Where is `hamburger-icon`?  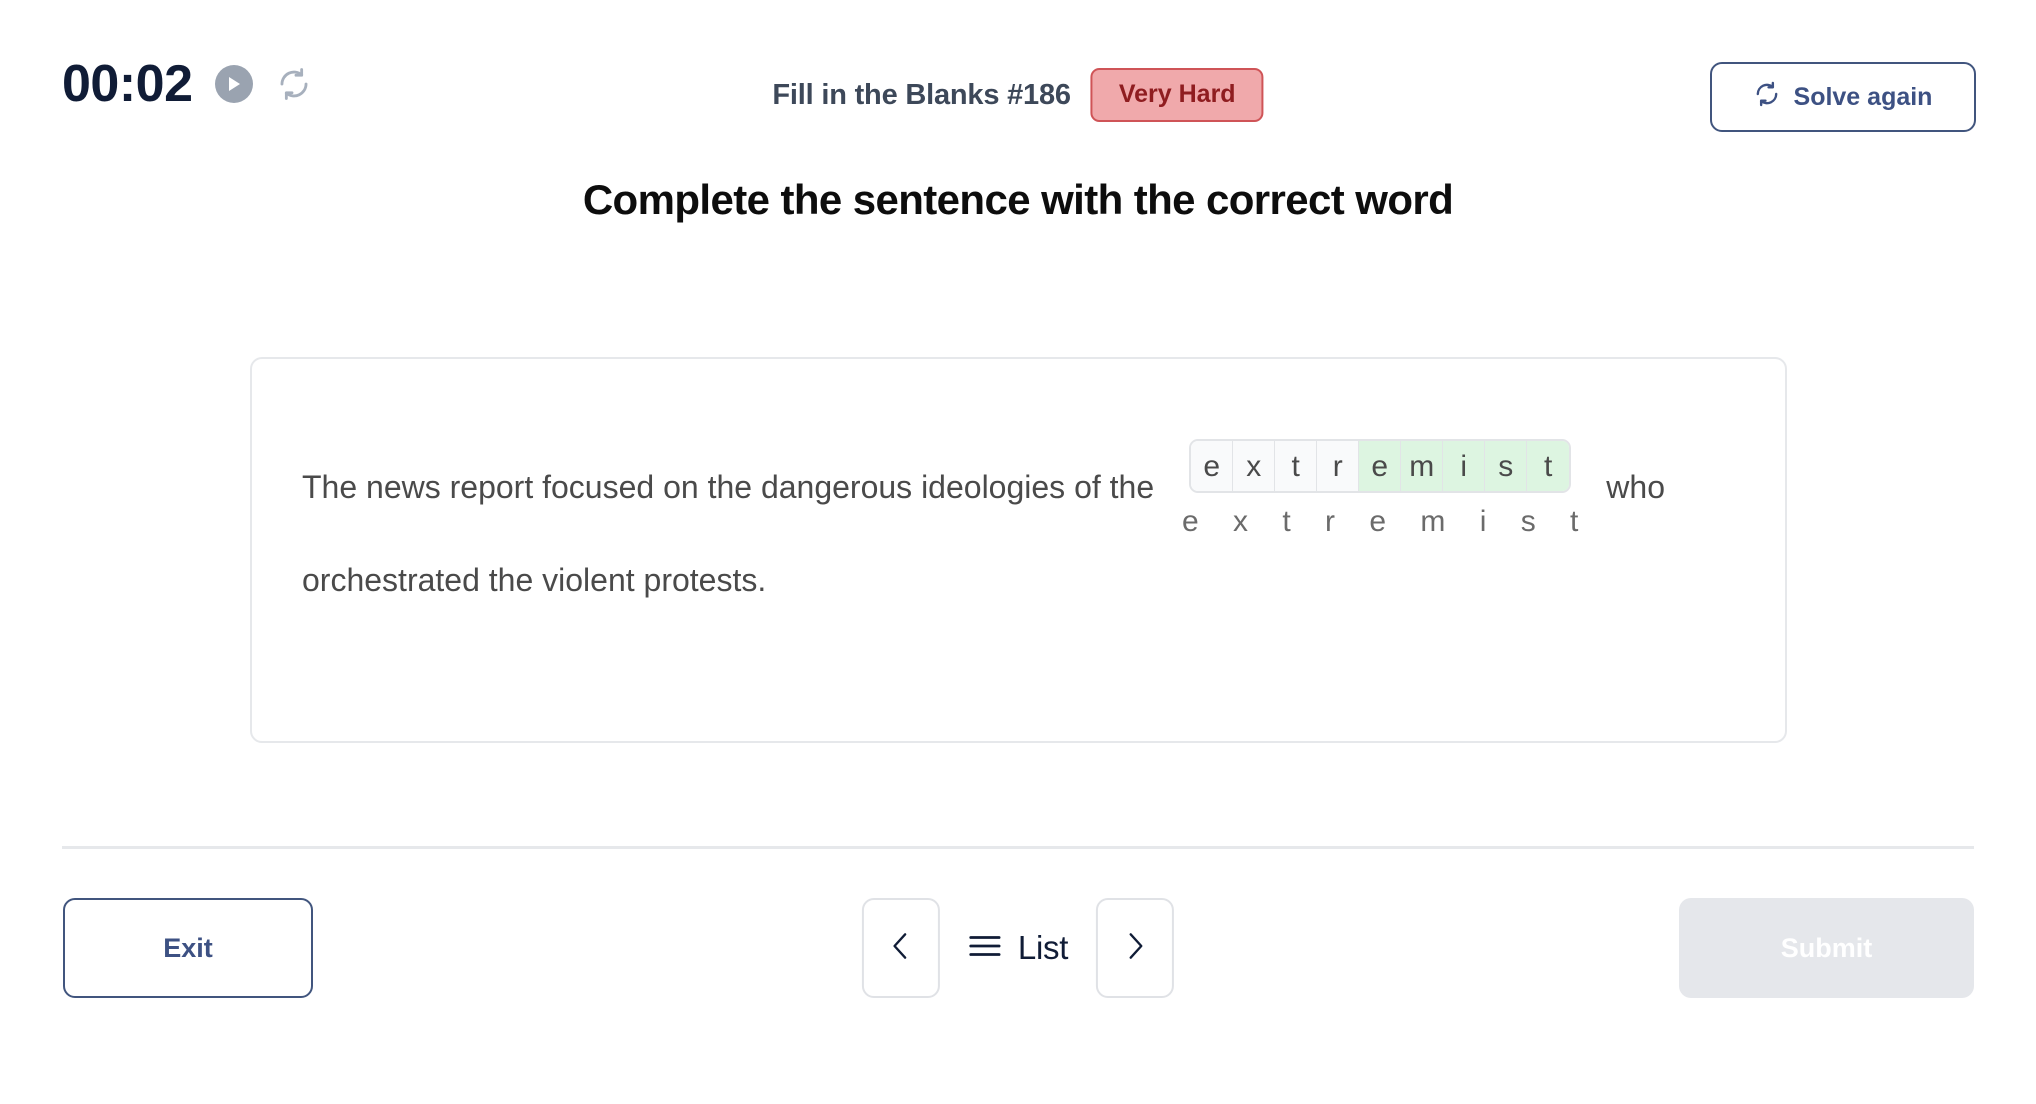 hamburger-icon is located at coordinates (985, 948).